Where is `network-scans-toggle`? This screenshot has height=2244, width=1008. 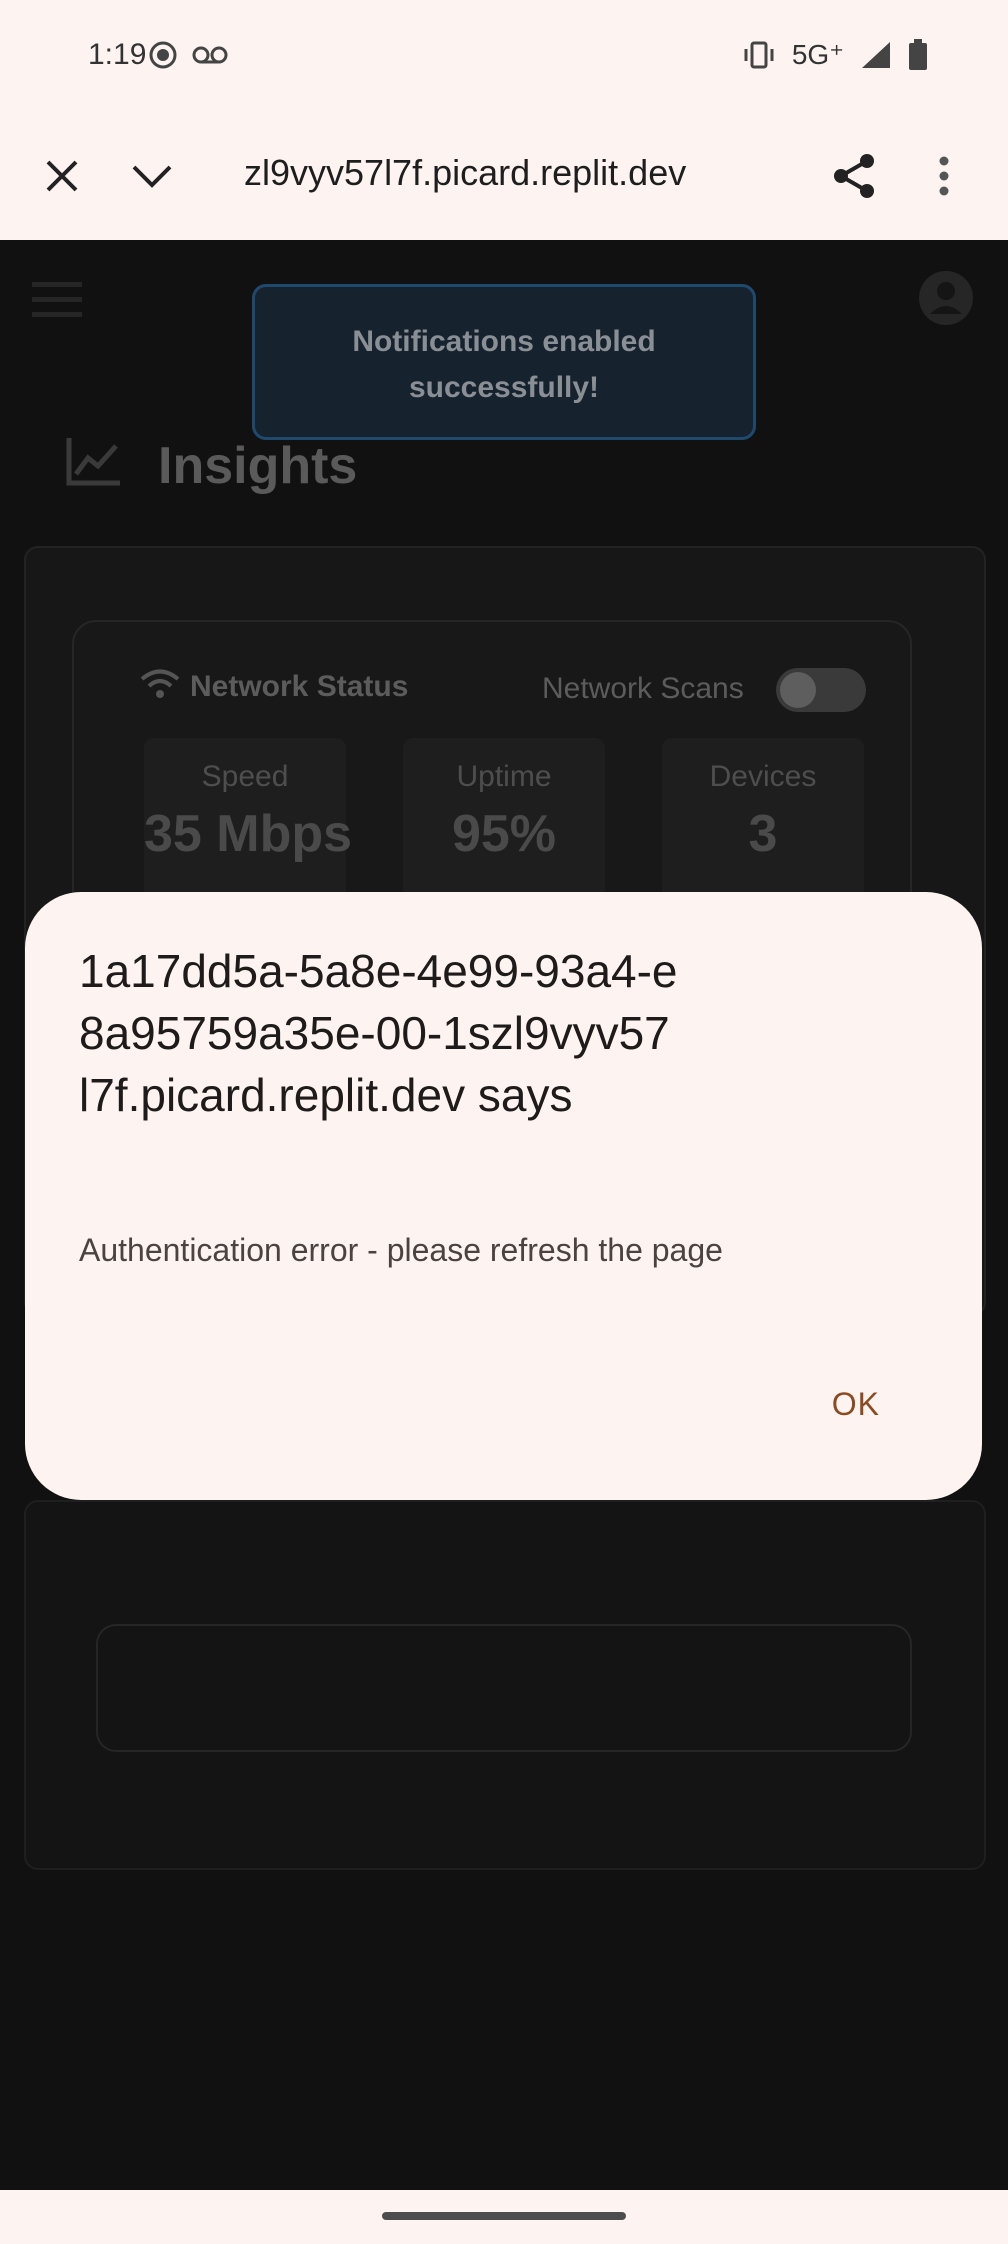 network-scans-toggle is located at coordinates (821, 690).